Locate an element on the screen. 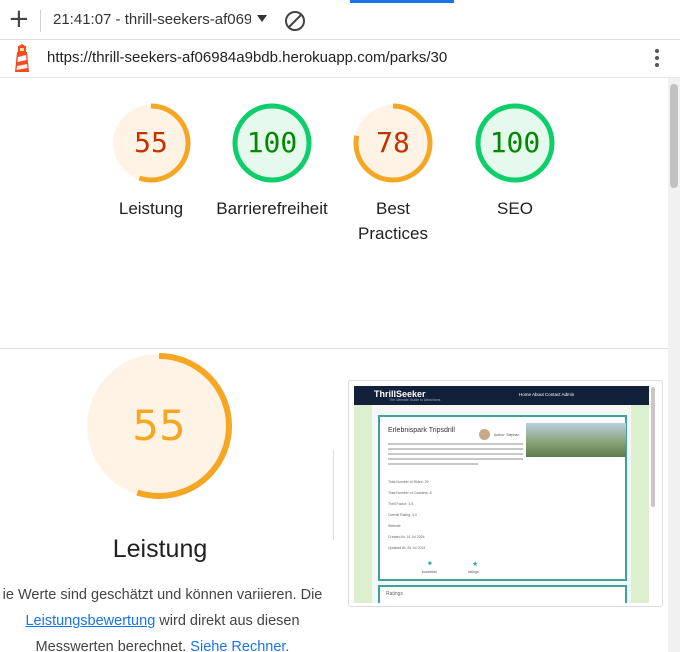  gauge-accessibility: 100 is located at coordinates (272, 143).